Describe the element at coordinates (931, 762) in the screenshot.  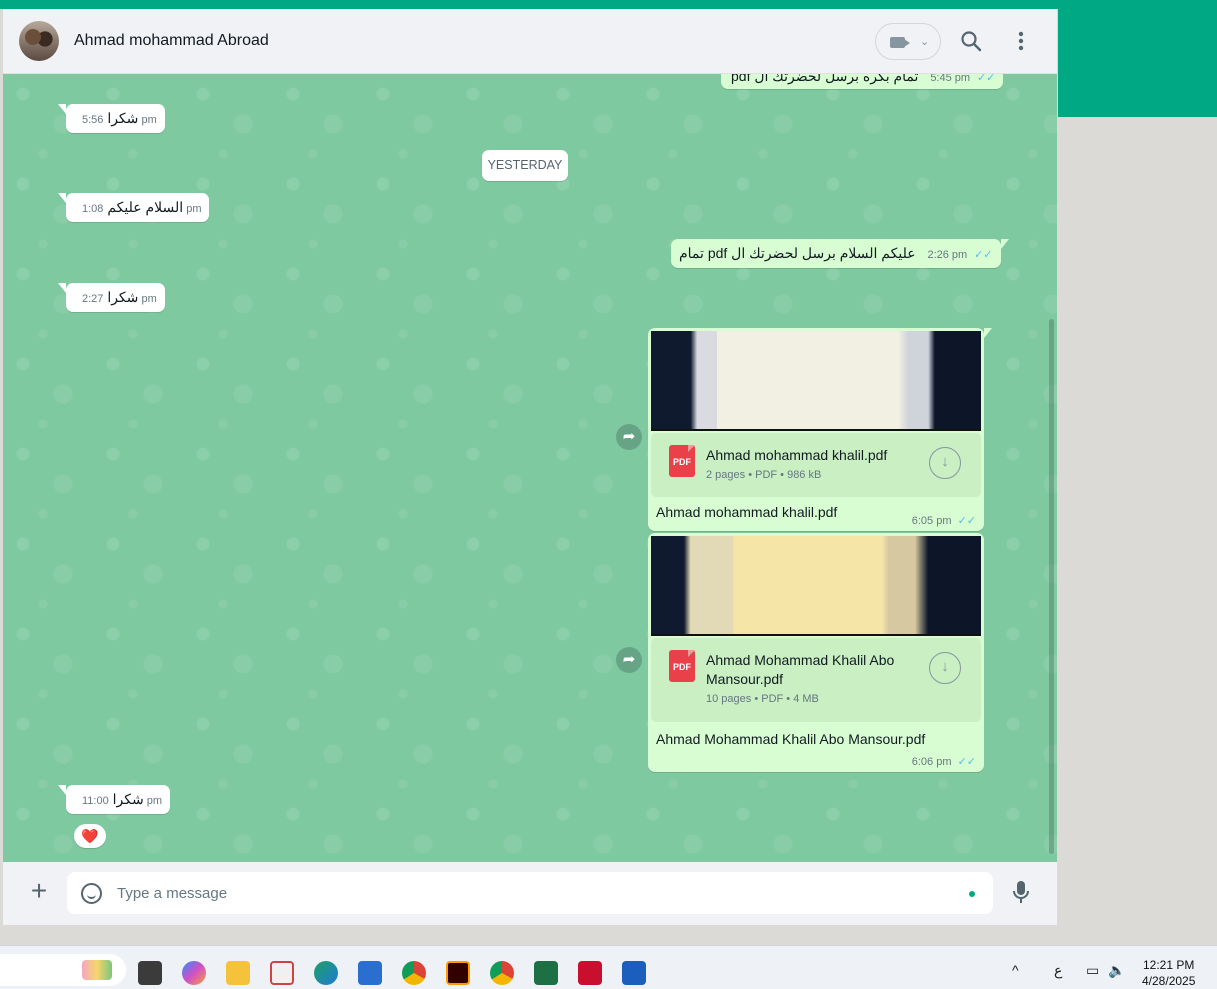
I see `message-time: 6:06 pm` at that location.